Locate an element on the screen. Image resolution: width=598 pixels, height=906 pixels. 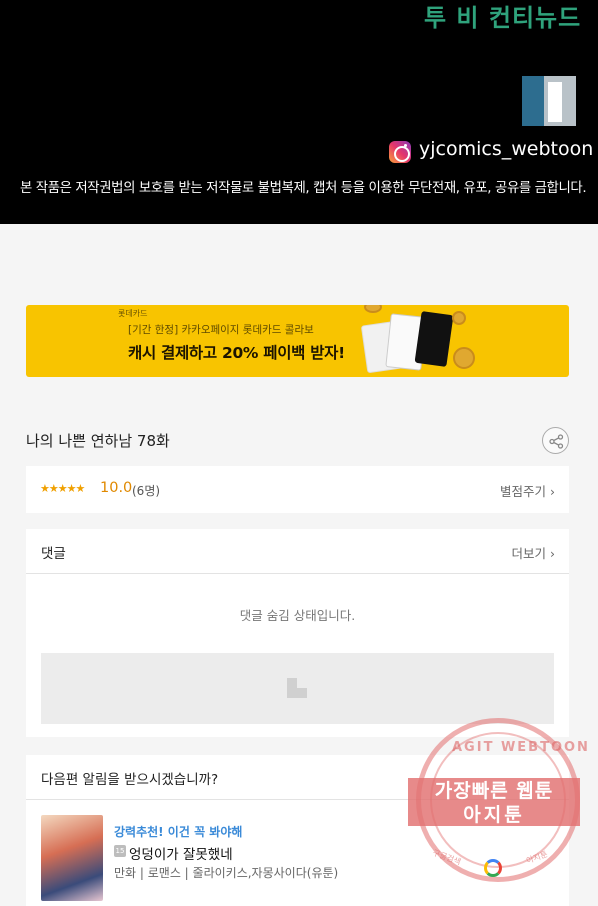
watermark-stamp: AGIT WEBTOON 가장빠른 웹툰 아지툰 구글검색 아지툰 is located at coordinates (498, 800).